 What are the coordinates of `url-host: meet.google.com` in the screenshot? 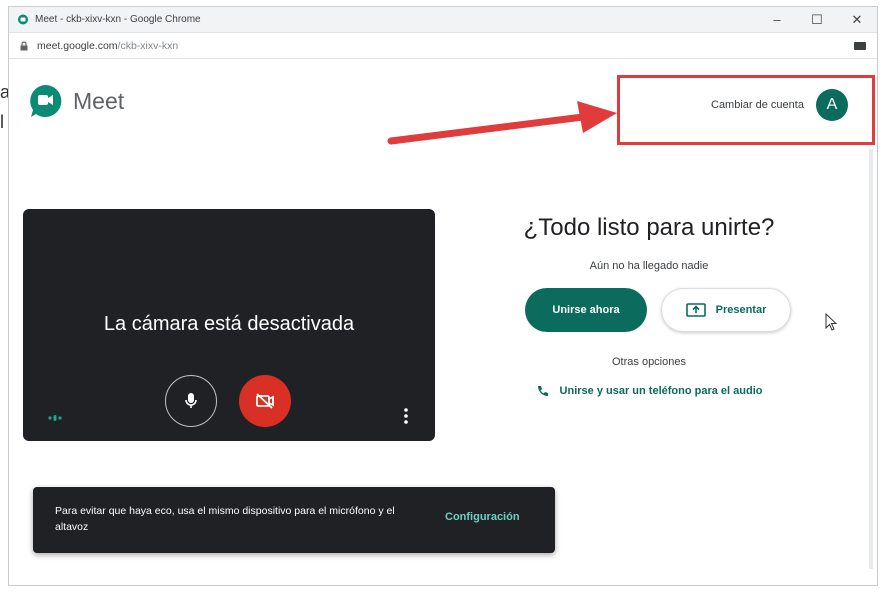 It's located at (77, 45).